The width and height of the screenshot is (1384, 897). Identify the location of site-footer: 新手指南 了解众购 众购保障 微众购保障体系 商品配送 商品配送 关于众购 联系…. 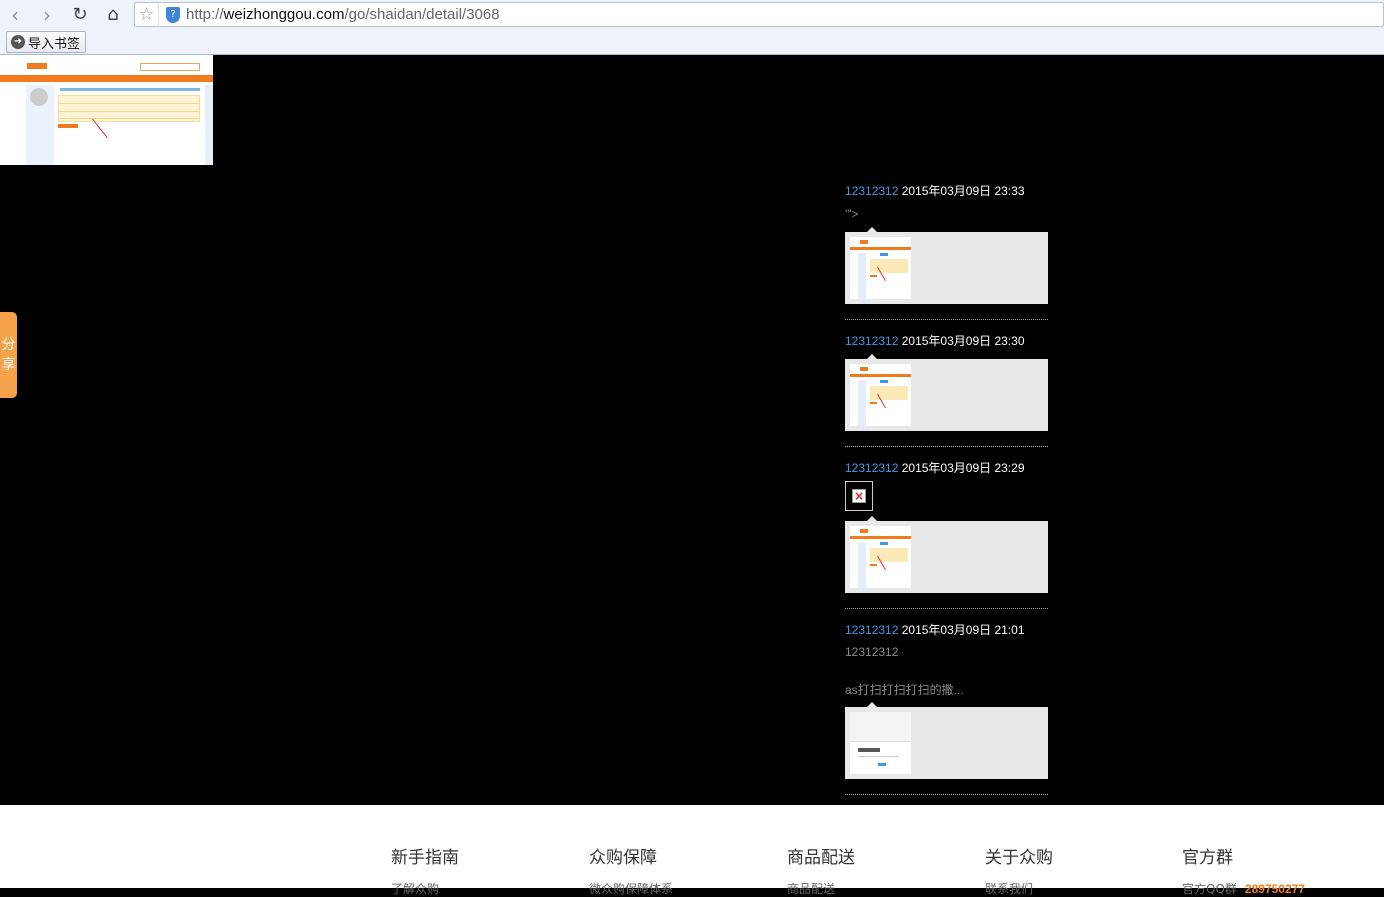
(692, 850).